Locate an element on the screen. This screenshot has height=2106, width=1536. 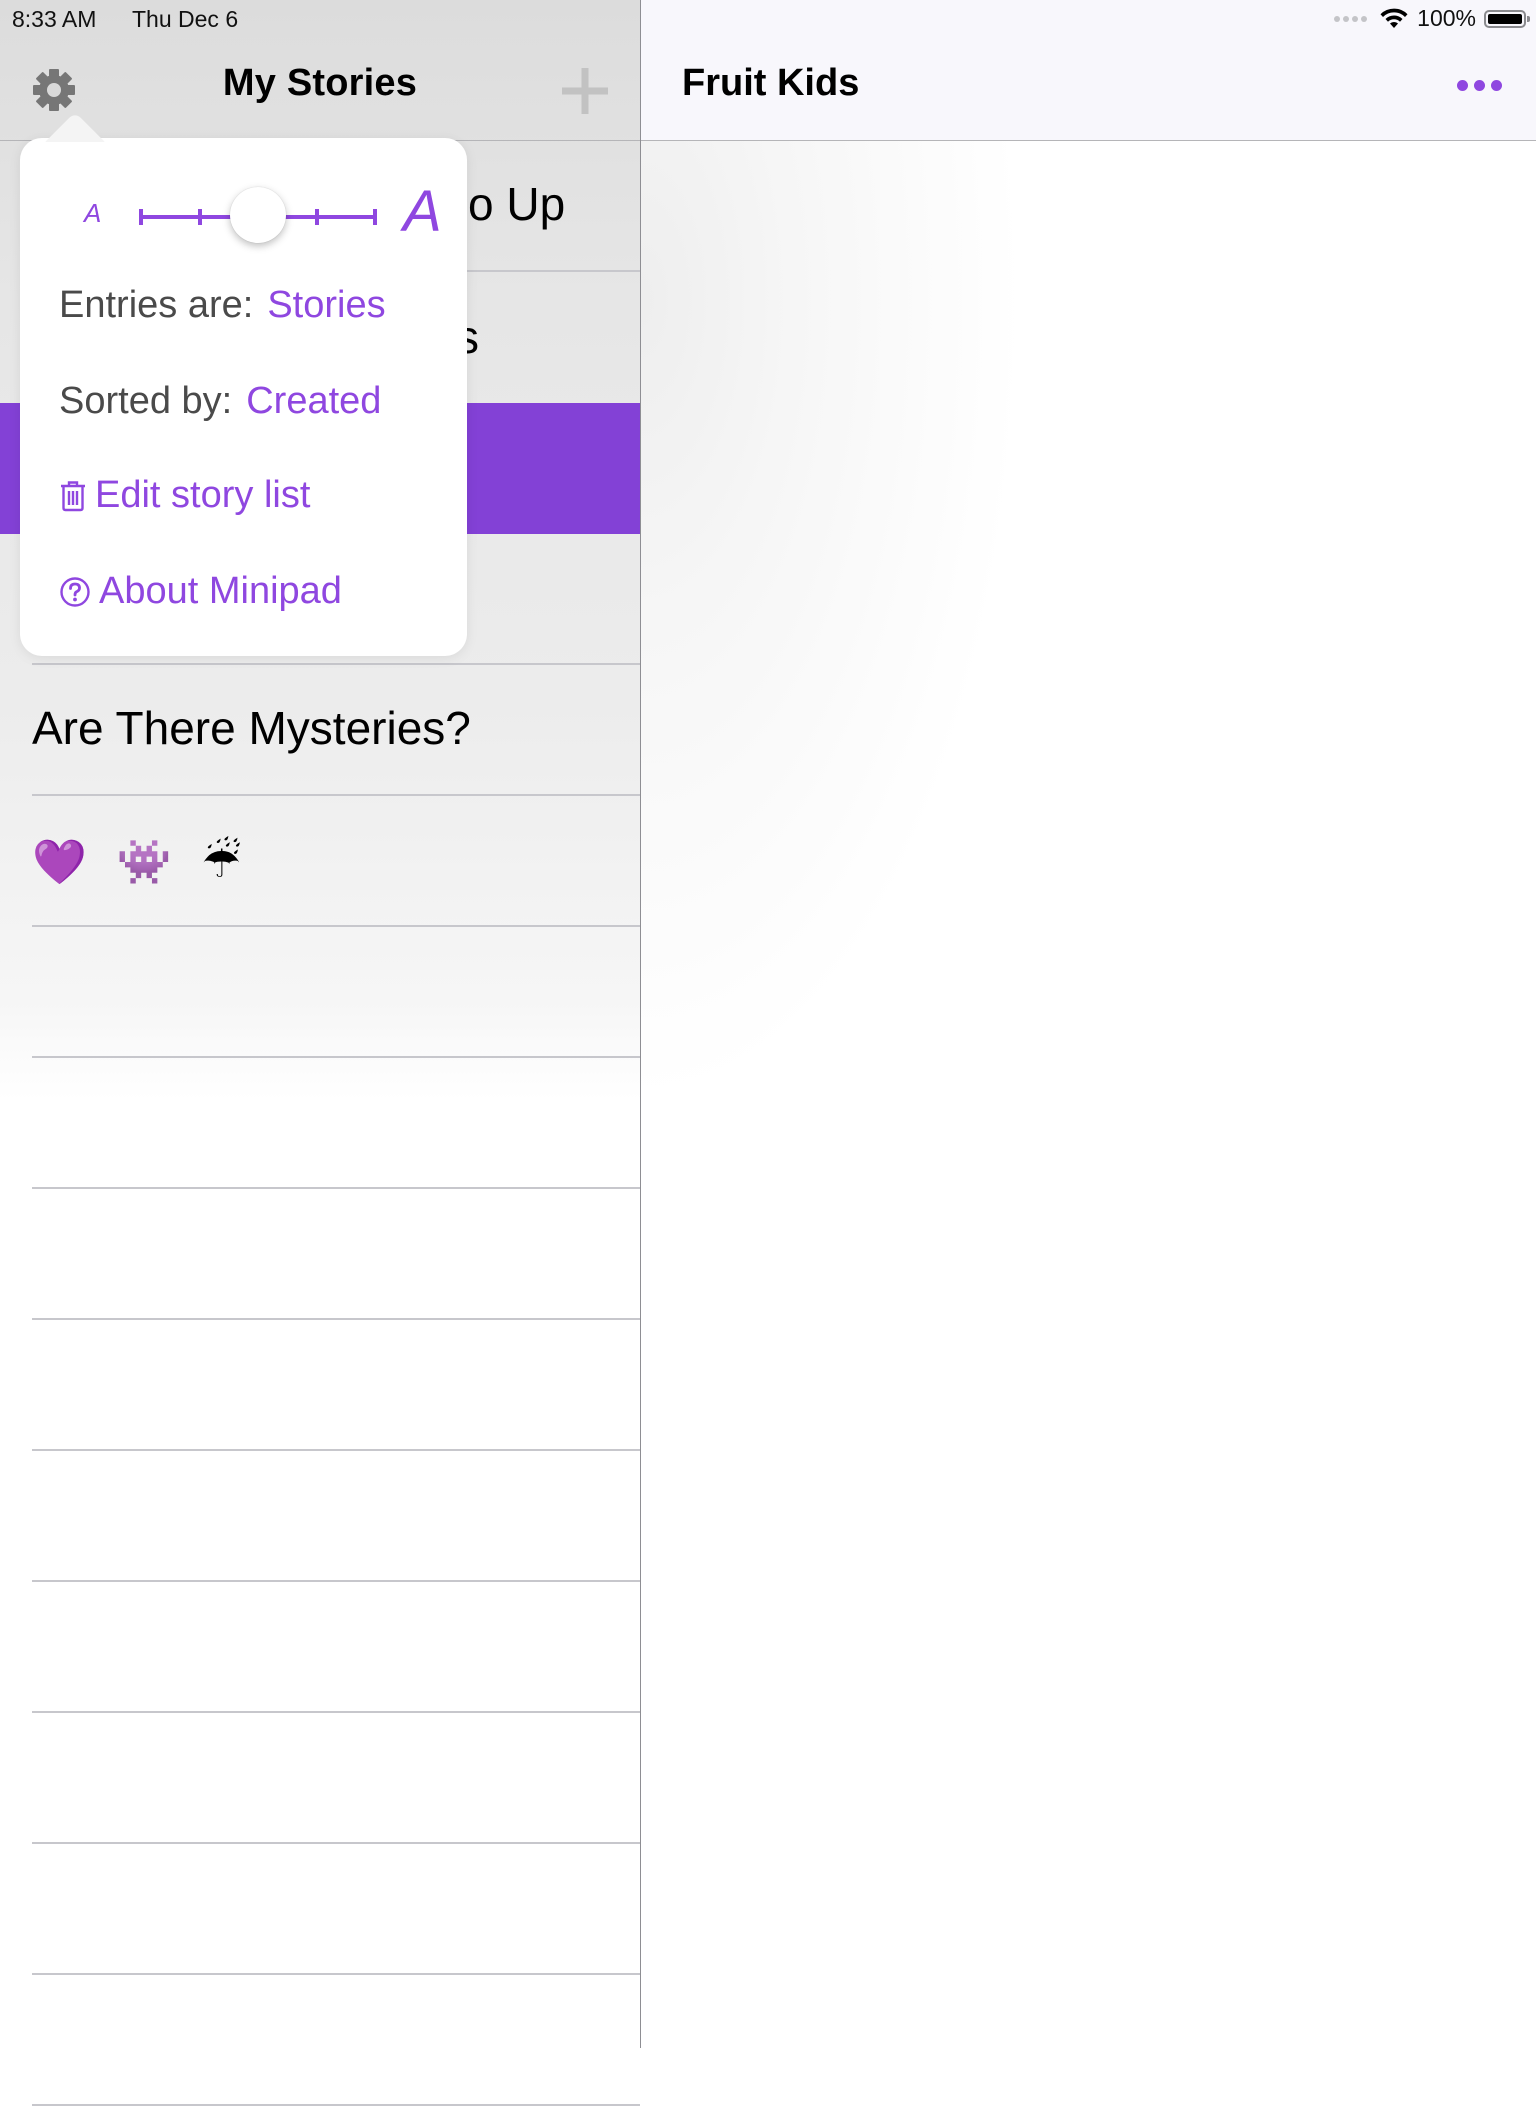
story-title: o Up is located at coordinates (517, 204).